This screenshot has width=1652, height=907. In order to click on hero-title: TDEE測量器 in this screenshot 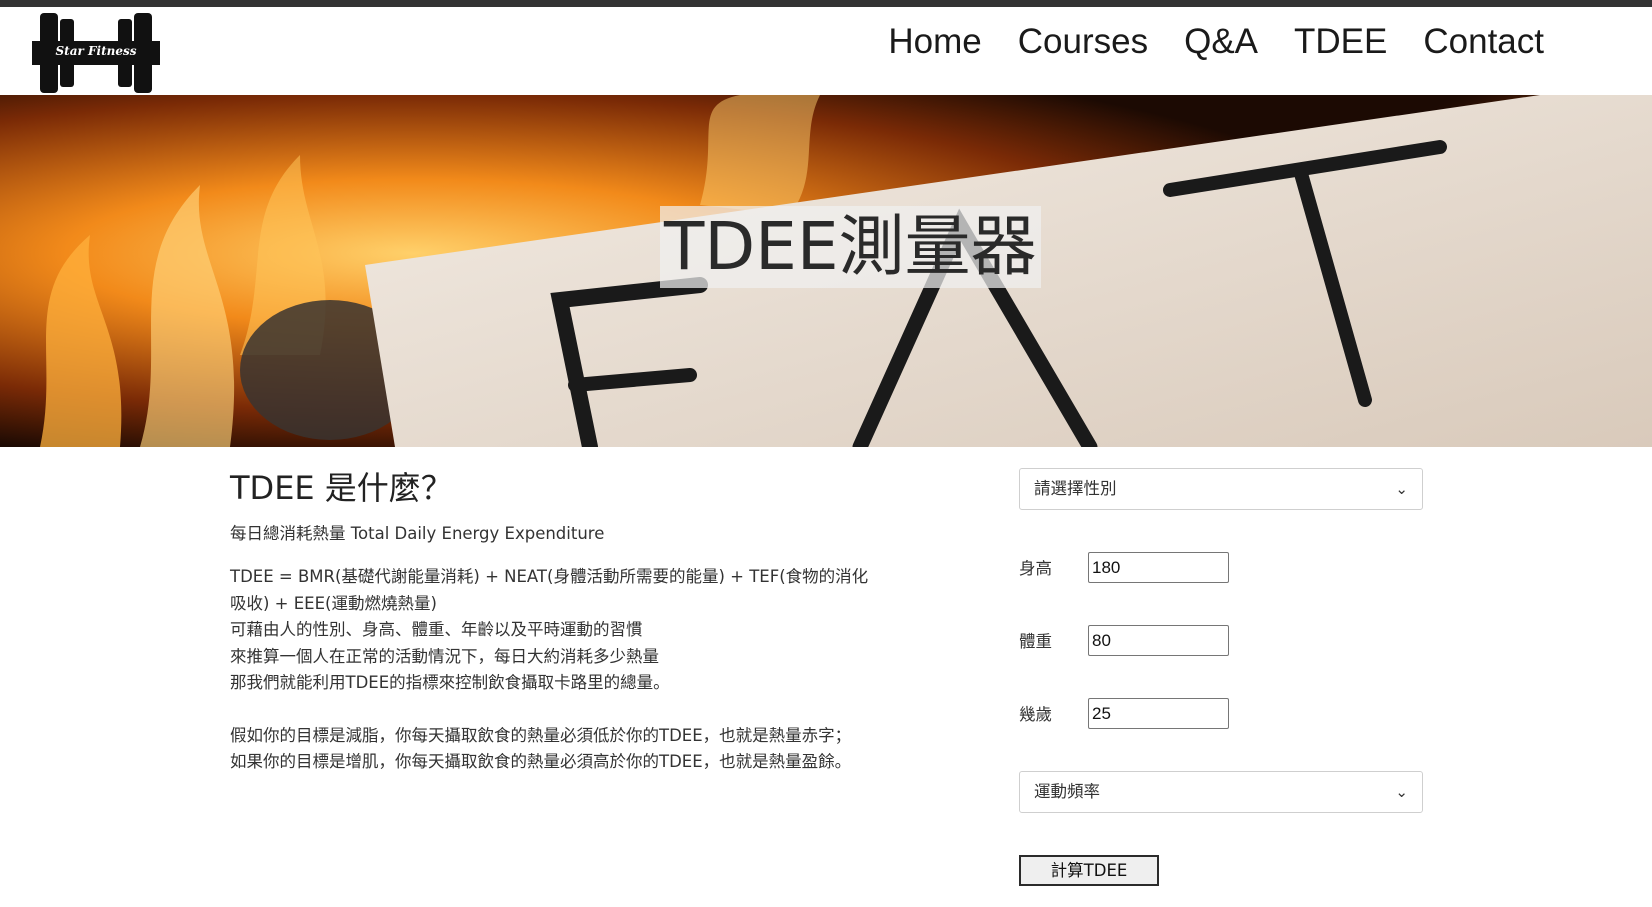, I will do `click(850, 247)`.